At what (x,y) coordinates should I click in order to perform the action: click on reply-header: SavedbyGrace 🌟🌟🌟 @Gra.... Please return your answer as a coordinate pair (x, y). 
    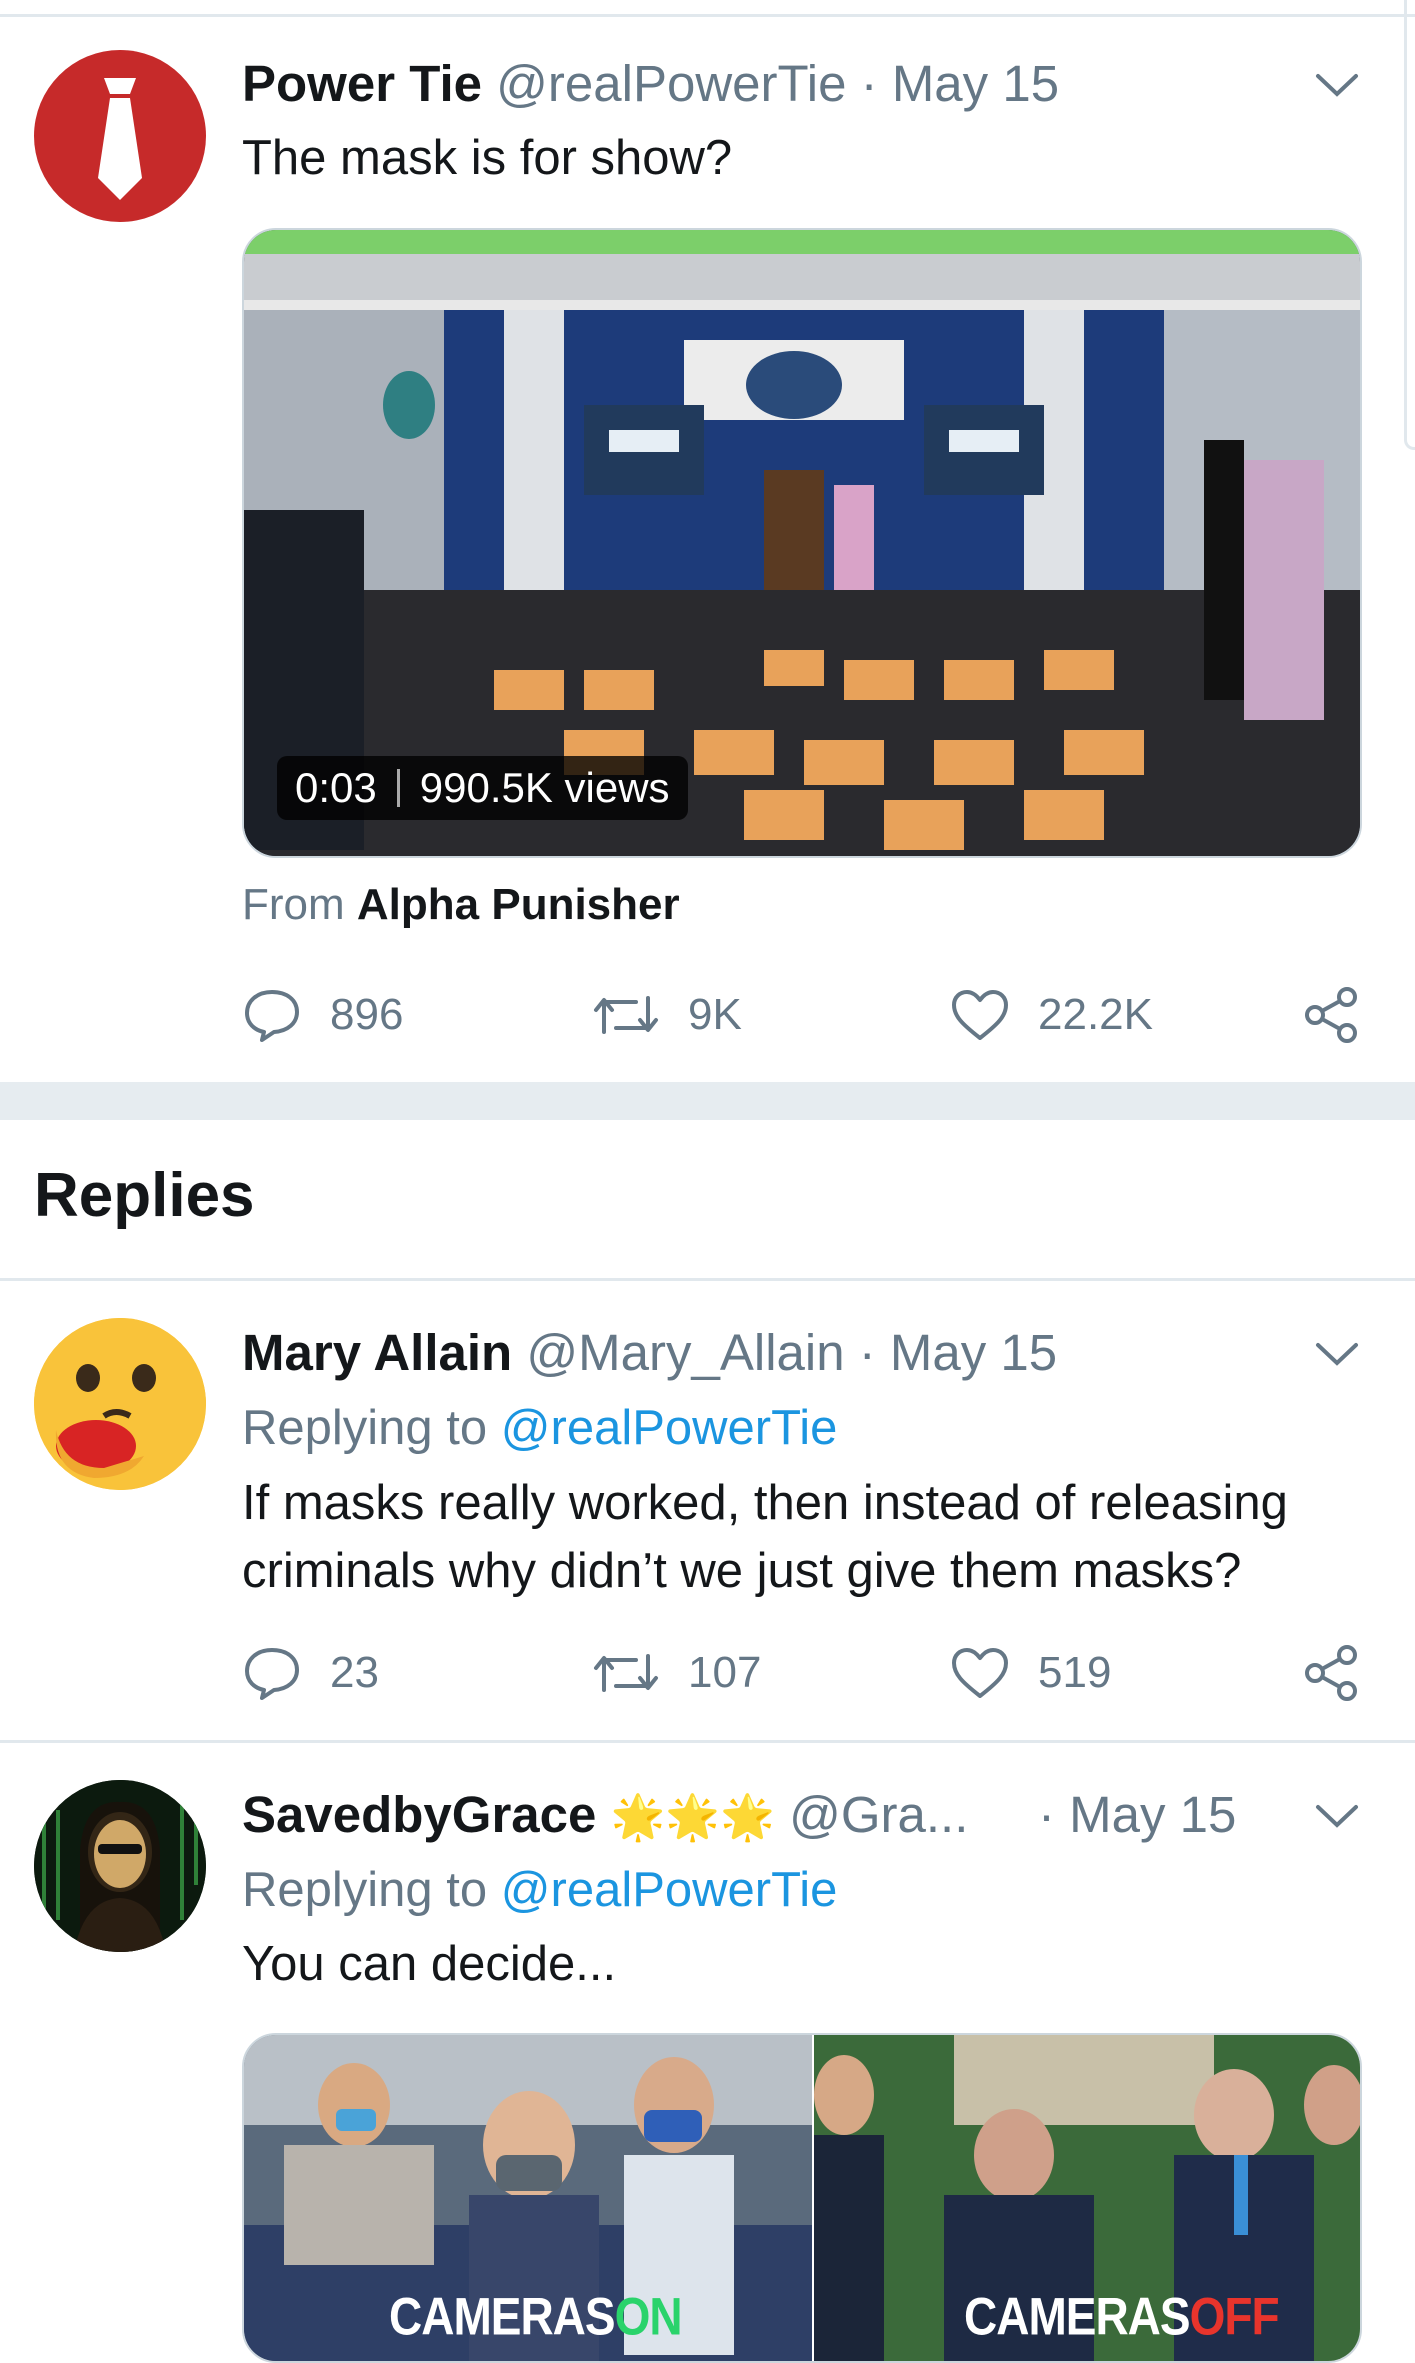
    Looking at the image, I should click on (605, 1816).